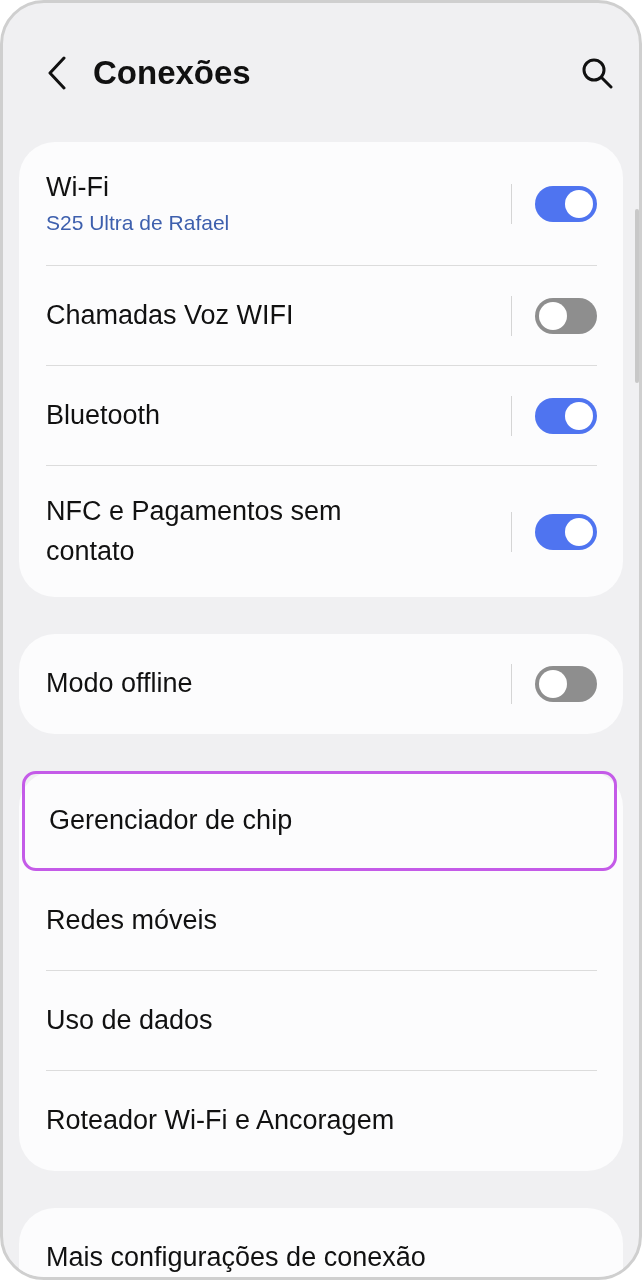 This screenshot has width=642, height=1280. Describe the element at coordinates (321, 684) in the screenshot. I see `settings-item: Modo offline` at that location.